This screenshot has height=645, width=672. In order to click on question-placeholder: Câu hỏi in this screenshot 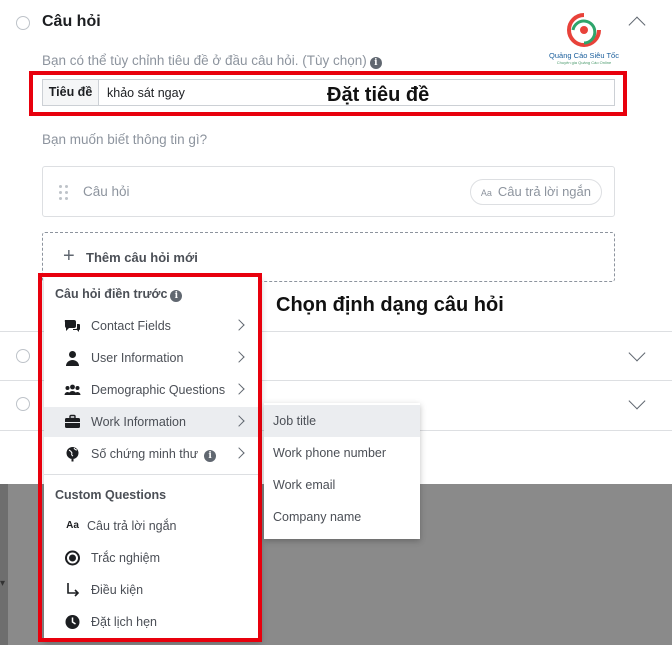, I will do `click(106, 191)`.